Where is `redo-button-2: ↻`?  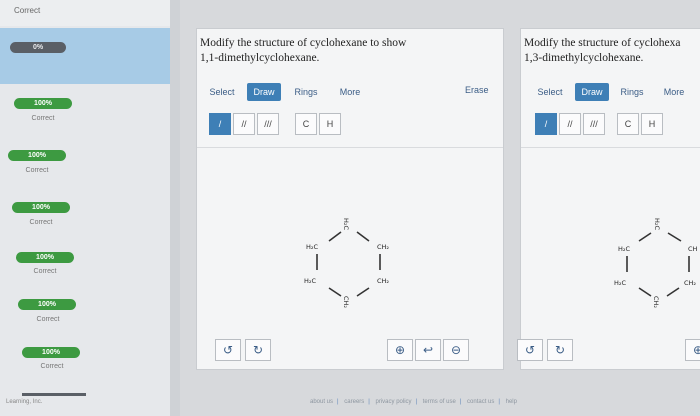 redo-button-2: ↻ is located at coordinates (560, 350).